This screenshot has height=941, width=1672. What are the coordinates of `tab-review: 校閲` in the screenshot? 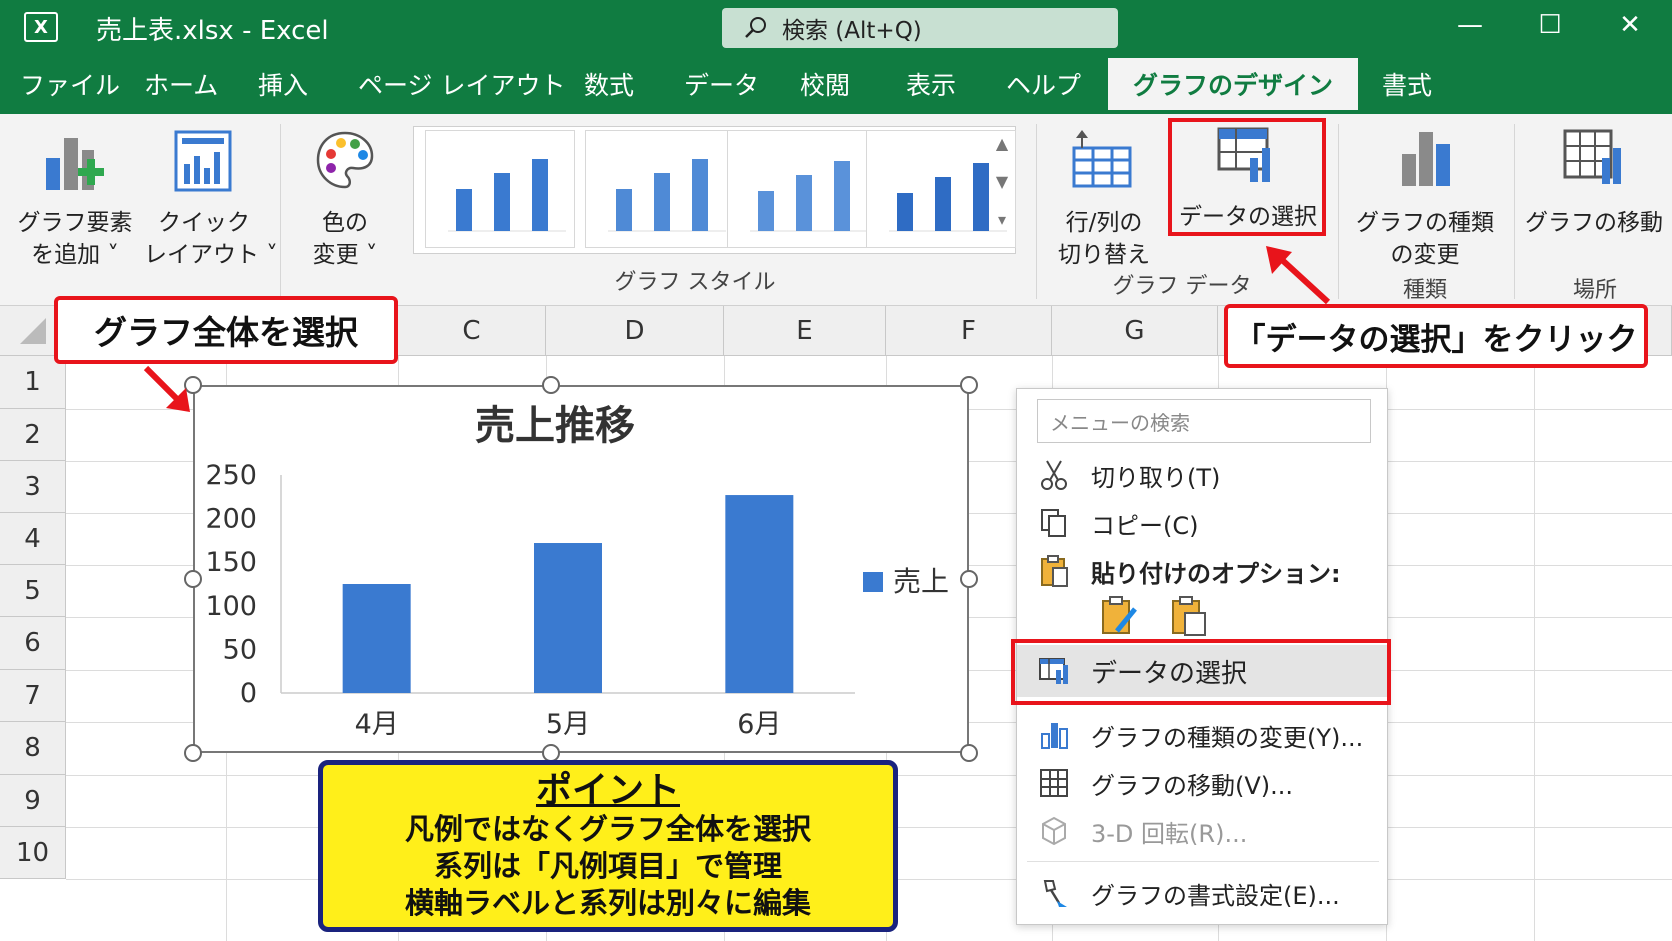 It's located at (825, 84).